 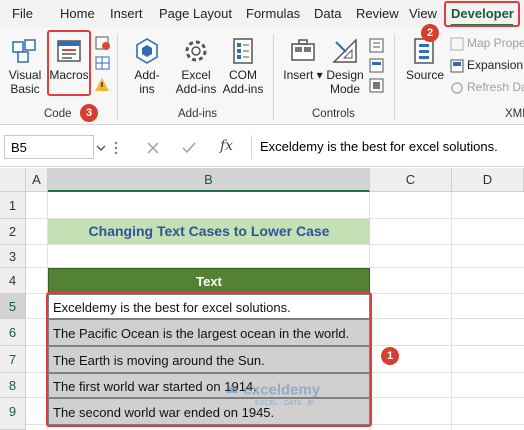 What do you see at coordinates (13, 414) in the screenshot?
I see `row-header-9: 9` at bounding box center [13, 414].